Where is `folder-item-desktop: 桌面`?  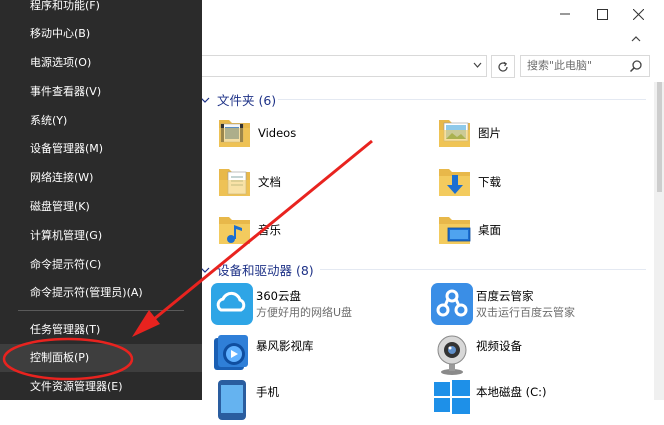
folder-item-desktop: 桌面 is located at coordinates (468, 230).